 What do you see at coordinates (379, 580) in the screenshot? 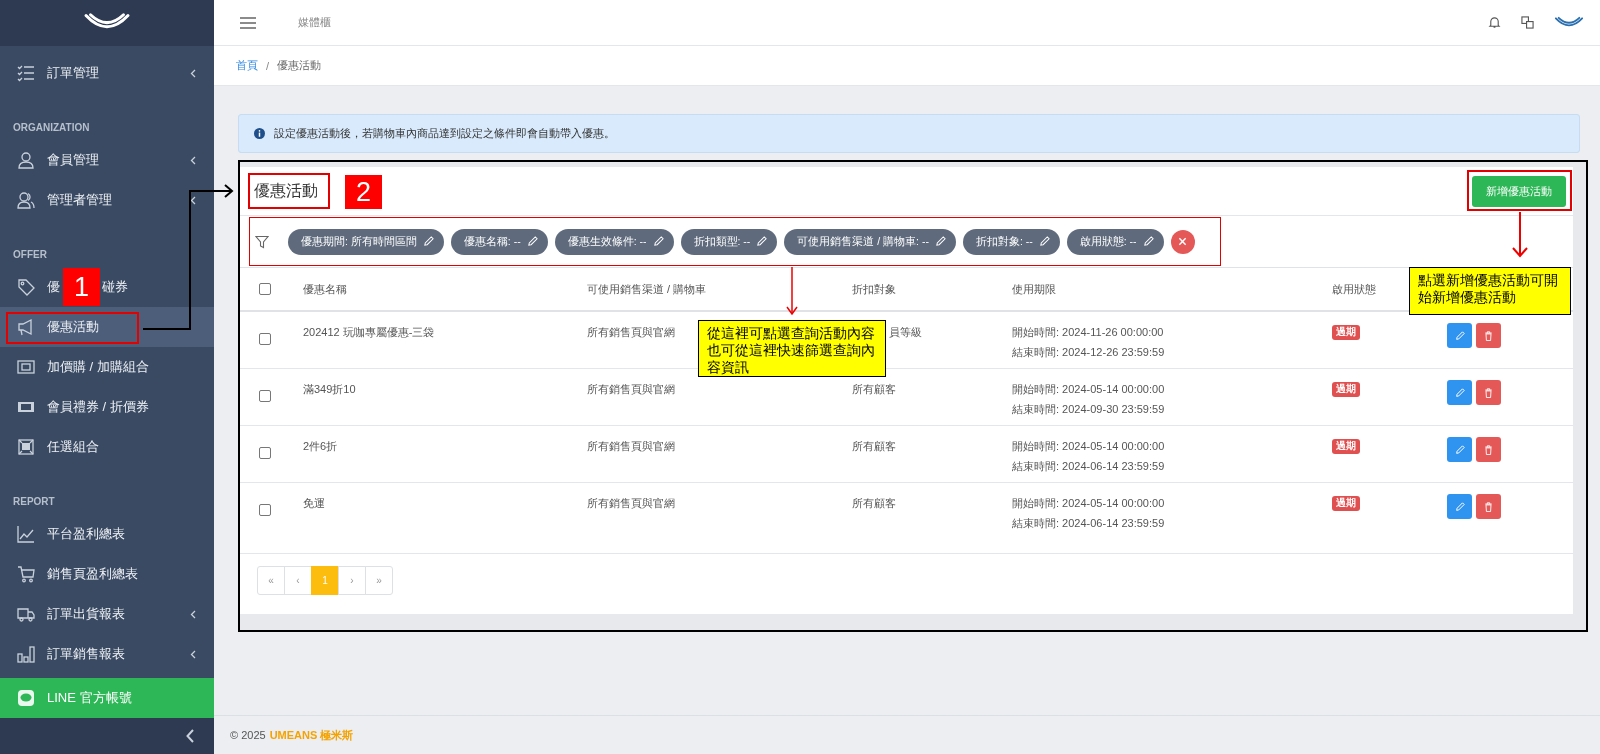
I see `page-button: »` at bounding box center [379, 580].